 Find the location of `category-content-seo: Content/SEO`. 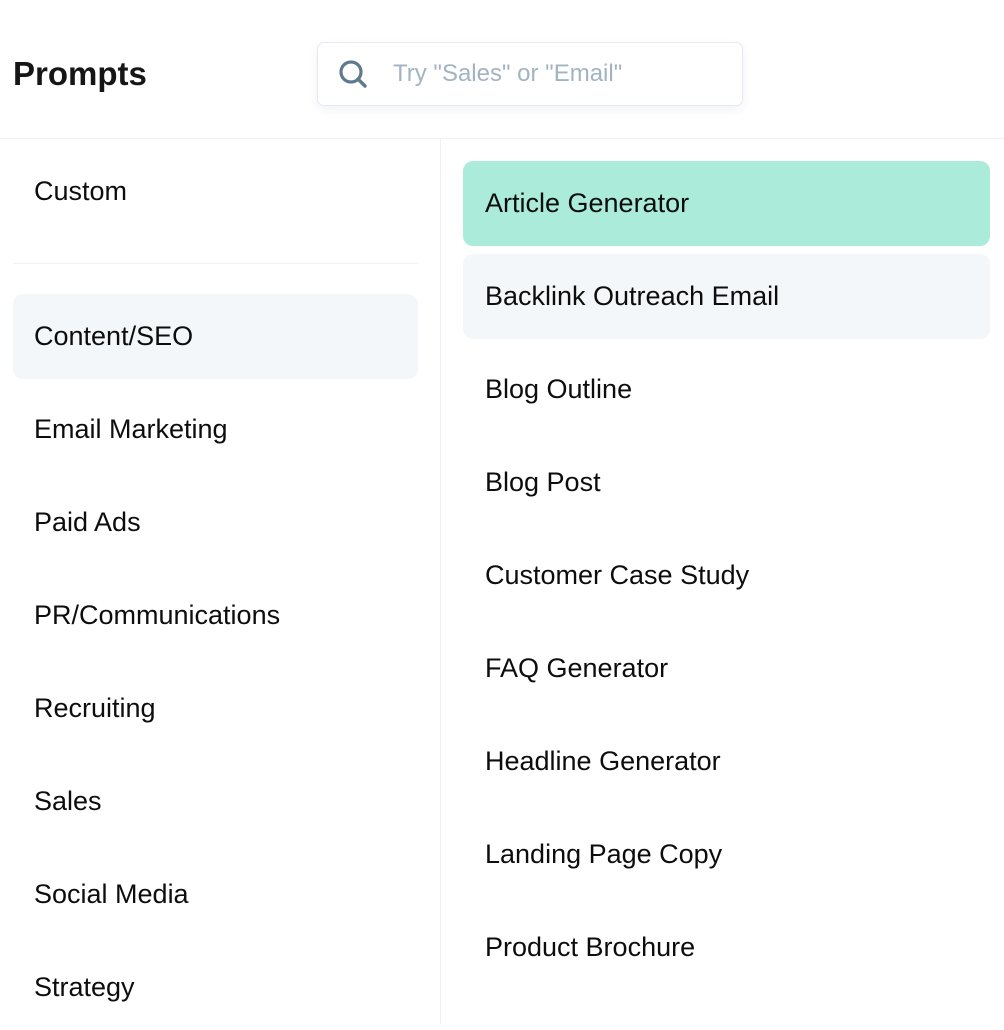

category-content-seo: Content/SEO is located at coordinates (215, 336).